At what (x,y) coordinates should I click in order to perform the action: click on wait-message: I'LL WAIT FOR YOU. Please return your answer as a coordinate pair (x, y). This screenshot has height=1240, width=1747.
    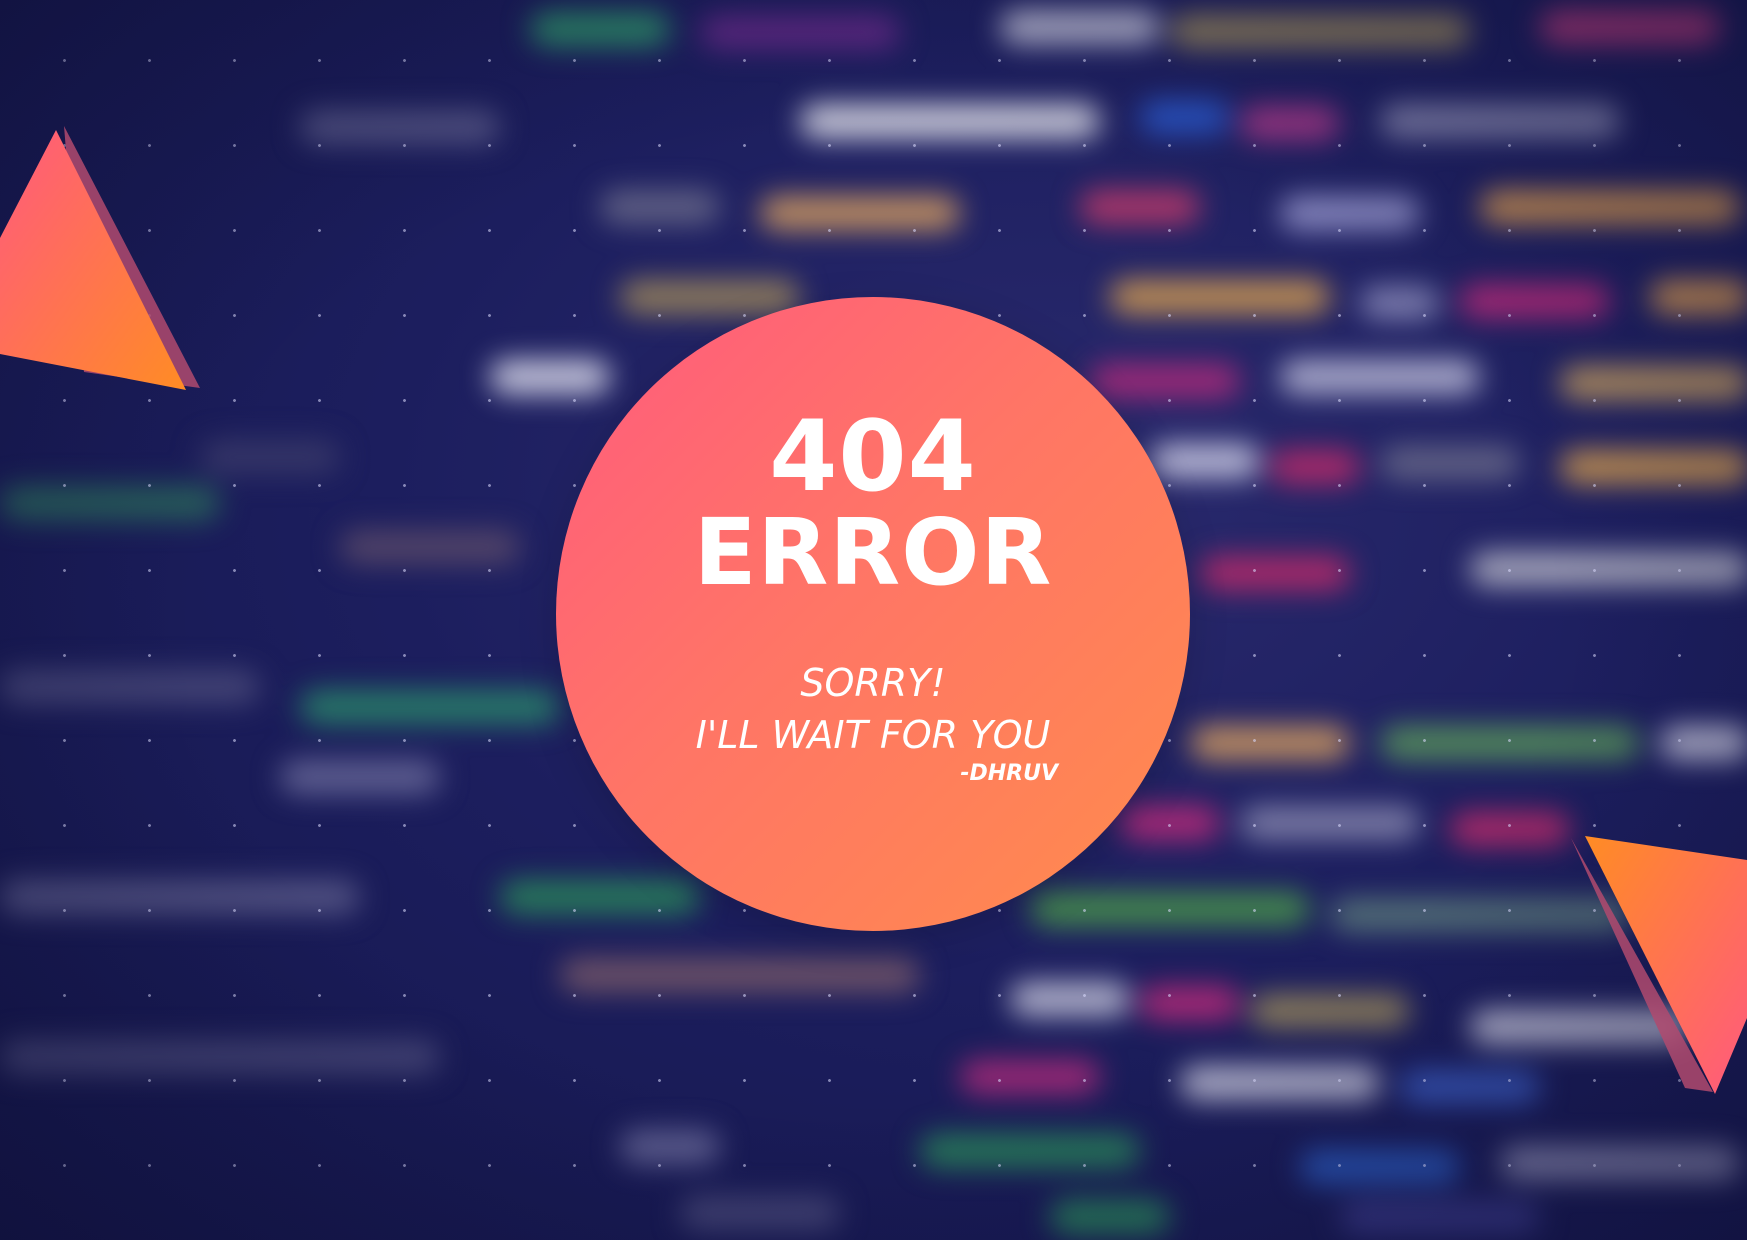
    Looking at the image, I should click on (873, 735).